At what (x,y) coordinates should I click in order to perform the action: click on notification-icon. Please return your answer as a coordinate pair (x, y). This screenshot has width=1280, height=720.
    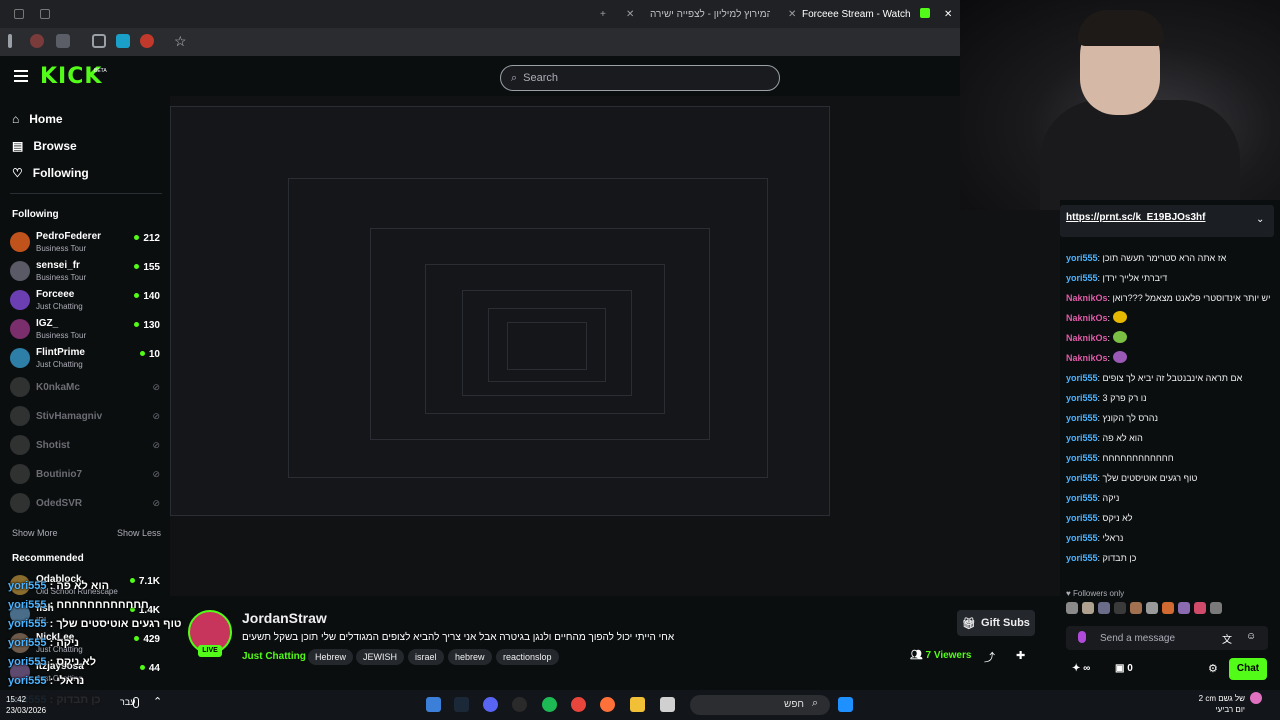
    Looking at the image, I should click on (1256, 698).